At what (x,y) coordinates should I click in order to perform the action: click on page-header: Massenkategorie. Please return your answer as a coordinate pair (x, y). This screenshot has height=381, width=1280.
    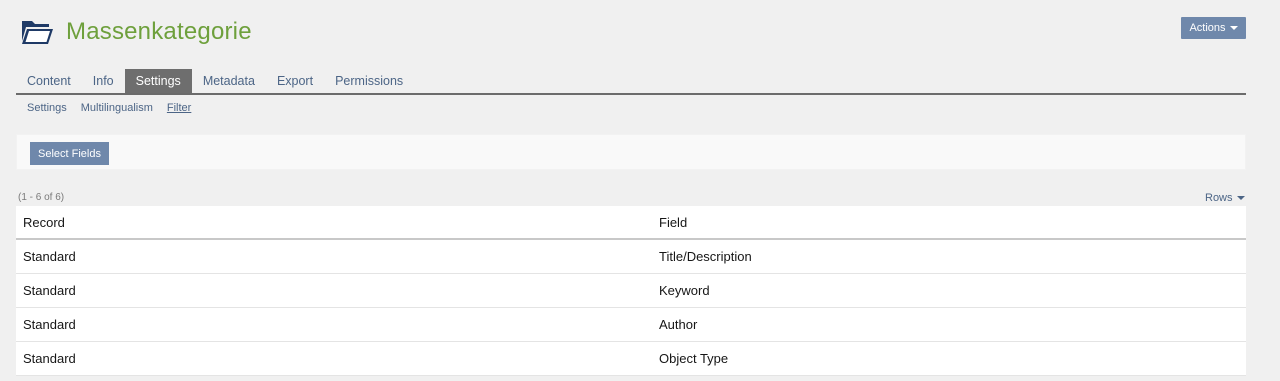
    Looking at the image, I should click on (136, 32).